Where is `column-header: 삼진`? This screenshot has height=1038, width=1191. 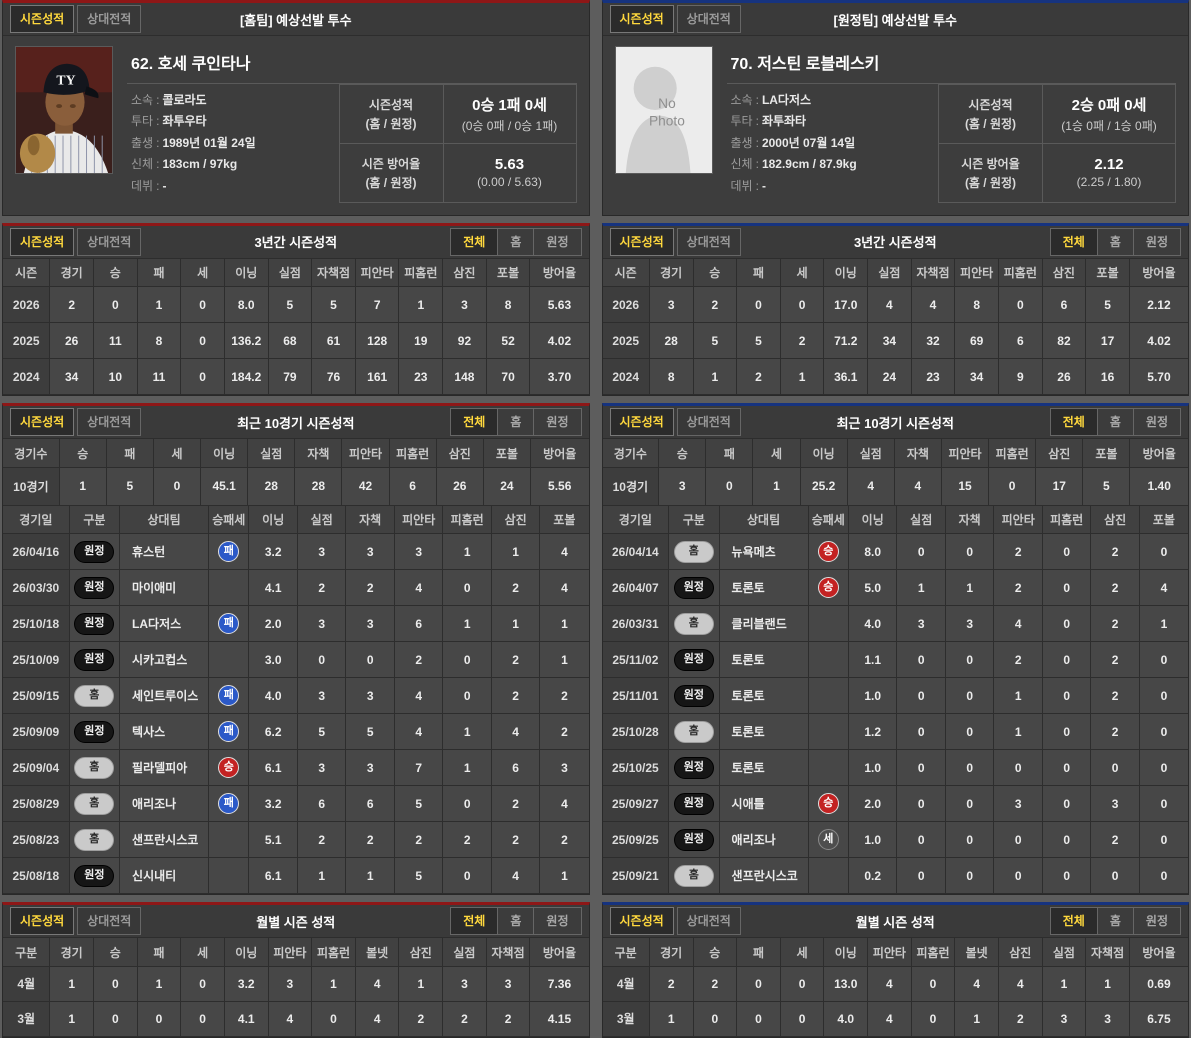
column-header: 삼진 is located at coordinates (459, 453).